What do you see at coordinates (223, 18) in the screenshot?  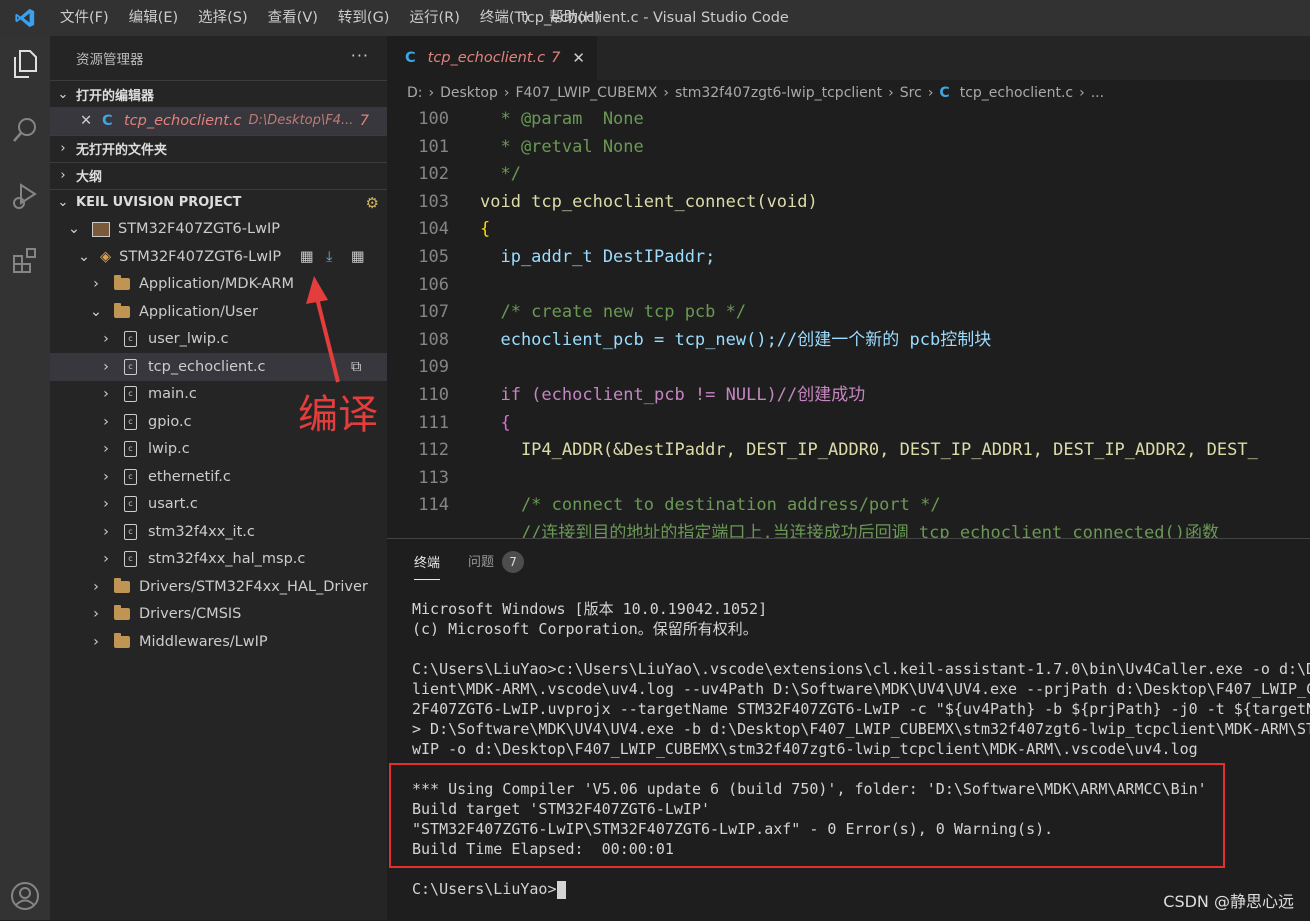 I see `menu-selection: 选择(S)` at bounding box center [223, 18].